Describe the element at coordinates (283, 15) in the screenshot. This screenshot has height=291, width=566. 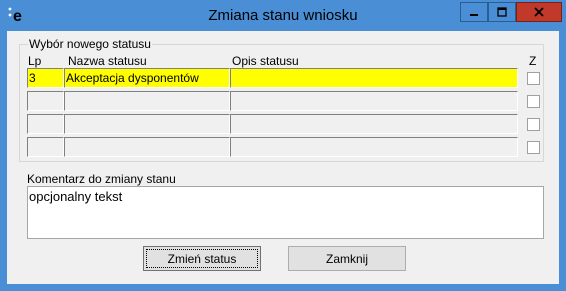
I see `title-bar: e Zmiana stanu wniosku` at that location.